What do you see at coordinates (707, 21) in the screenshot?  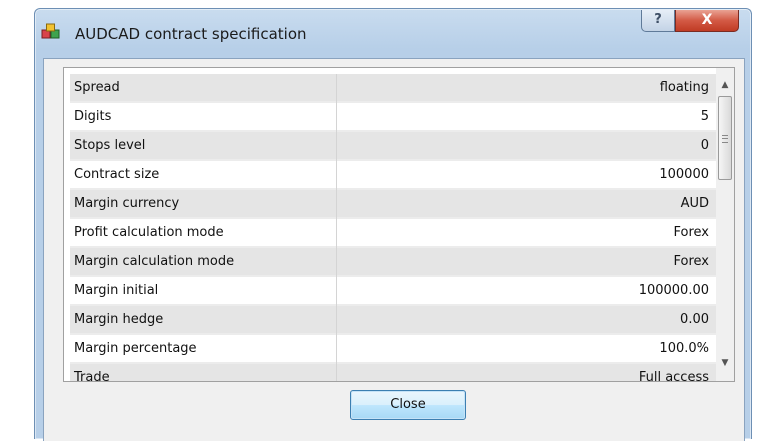 I see `window-close-button: X` at bounding box center [707, 21].